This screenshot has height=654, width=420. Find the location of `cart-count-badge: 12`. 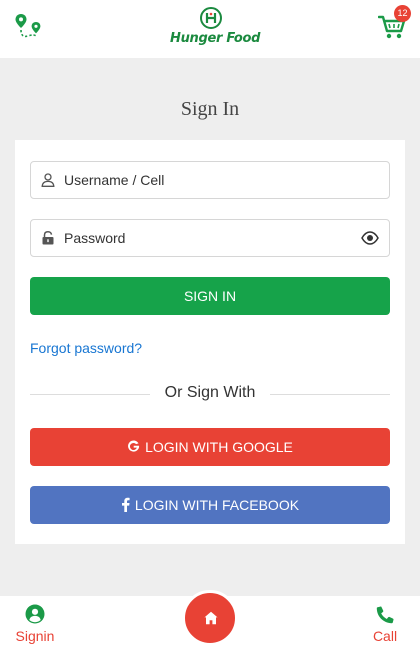

cart-count-badge: 12 is located at coordinates (402, 13).